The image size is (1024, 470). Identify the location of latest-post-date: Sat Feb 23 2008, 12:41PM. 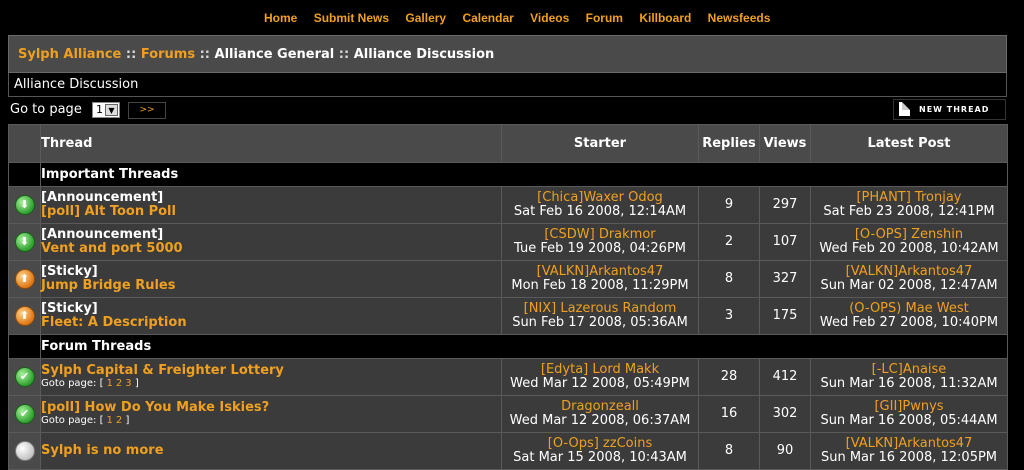
(909, 211).